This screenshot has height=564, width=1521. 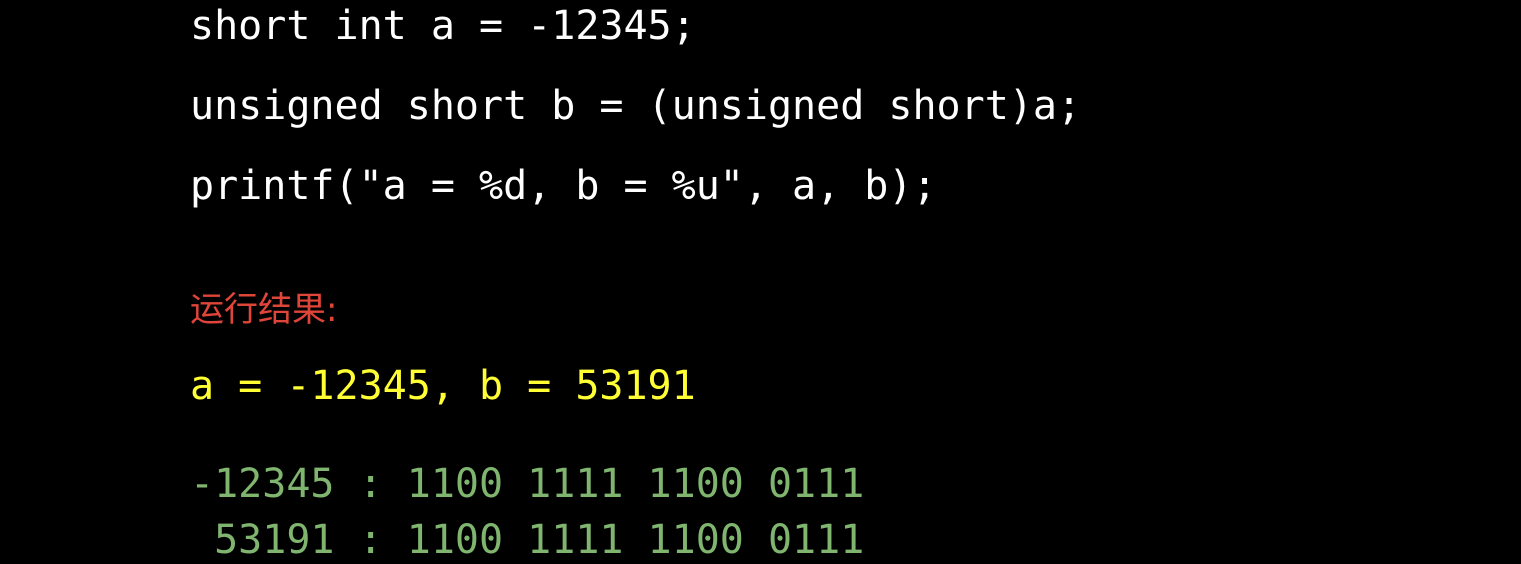 I want to click on binary-line-negative: -12345 : 1100 1111 1100 0111, so click(x=527, y=484).